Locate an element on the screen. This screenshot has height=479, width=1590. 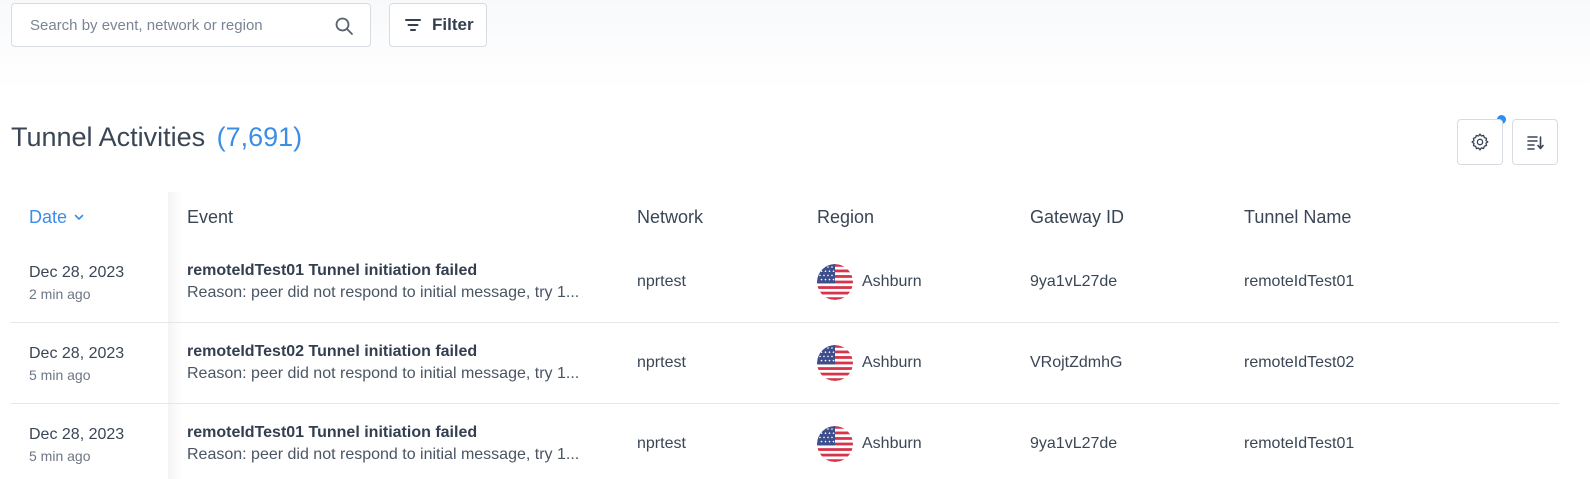
column-header-tunnel-name: Tunnel Name is located at coordinates (1297, 217).